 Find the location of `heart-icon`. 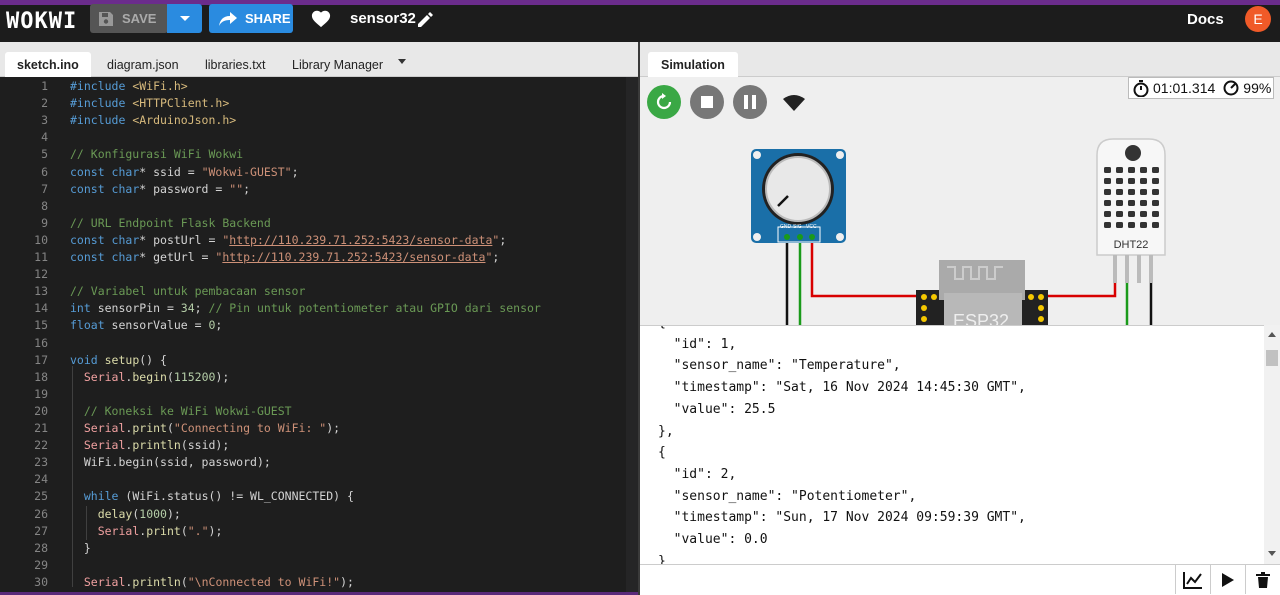

heart-icon is located at coordinates (321, 18).